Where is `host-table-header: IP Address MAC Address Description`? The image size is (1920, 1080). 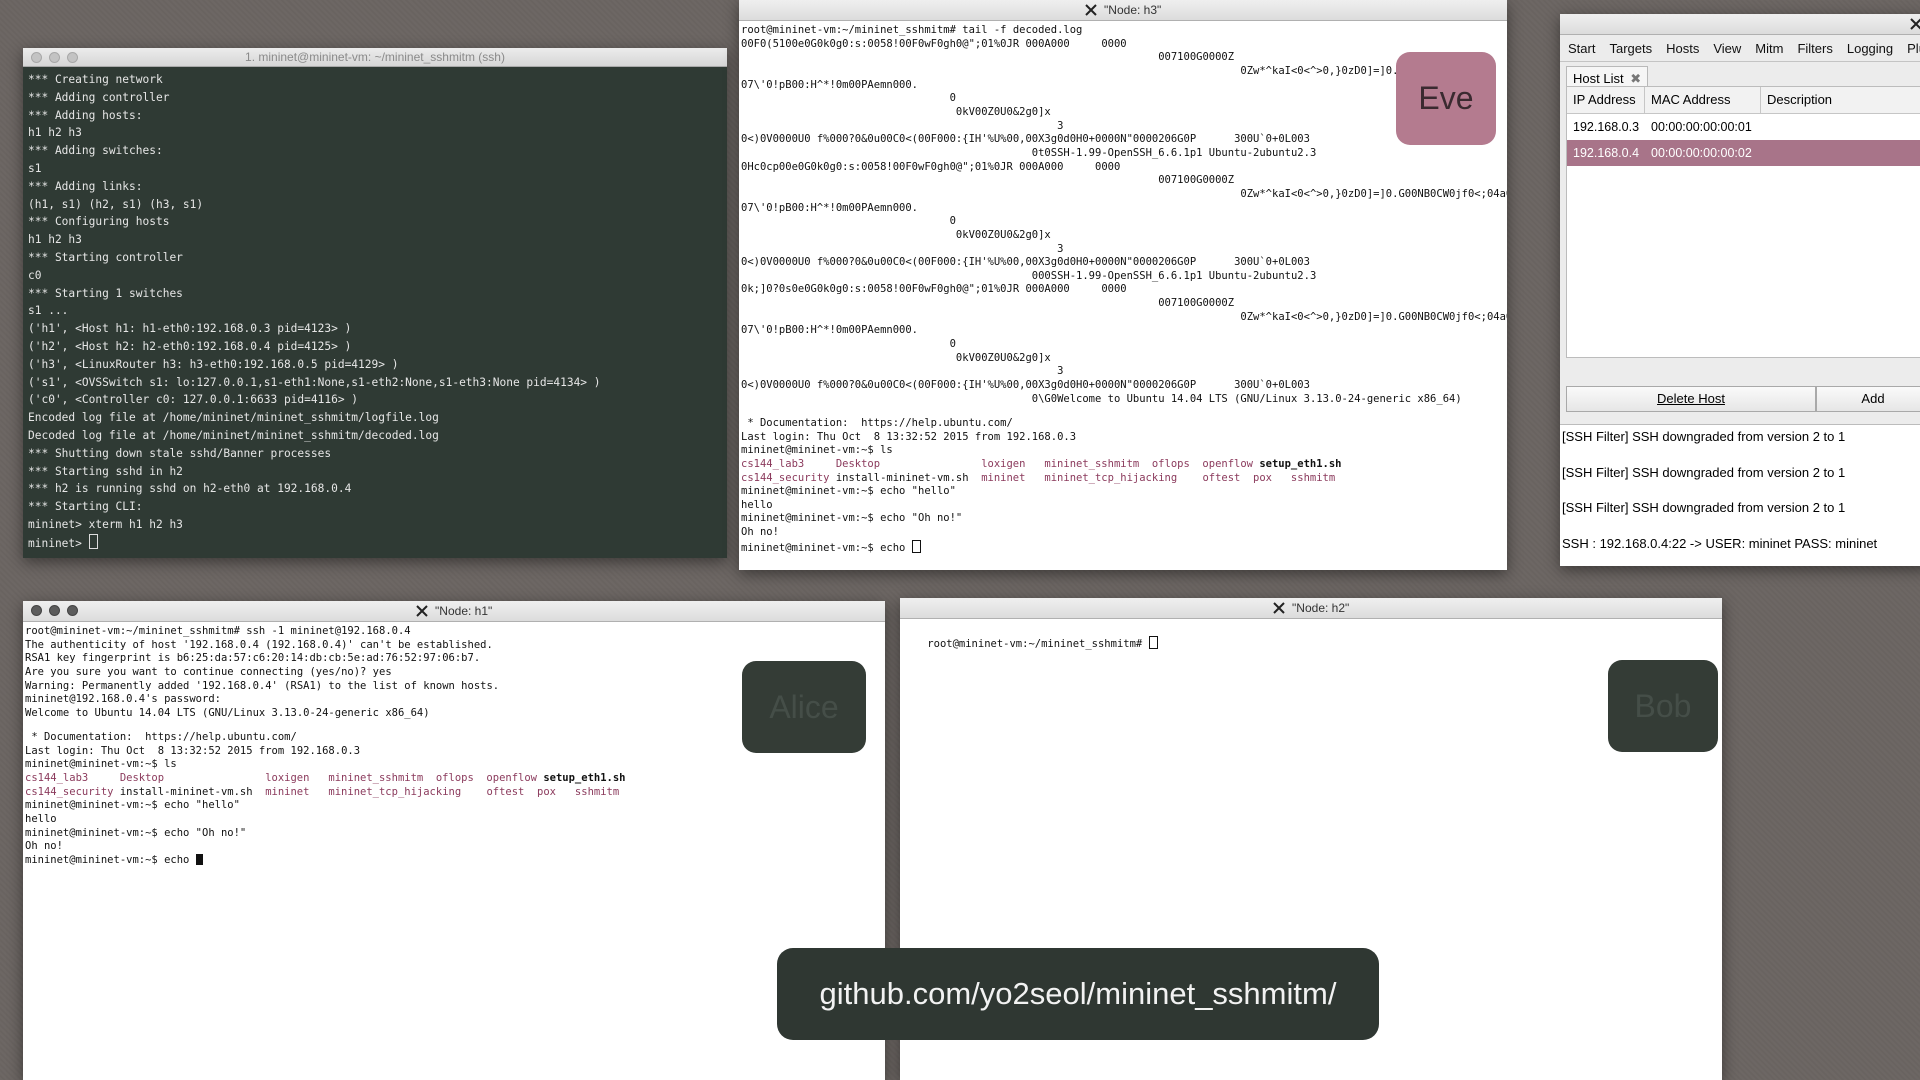
host-table-header: IP Address MAC Address Description is located at coordinates (1743, 100).